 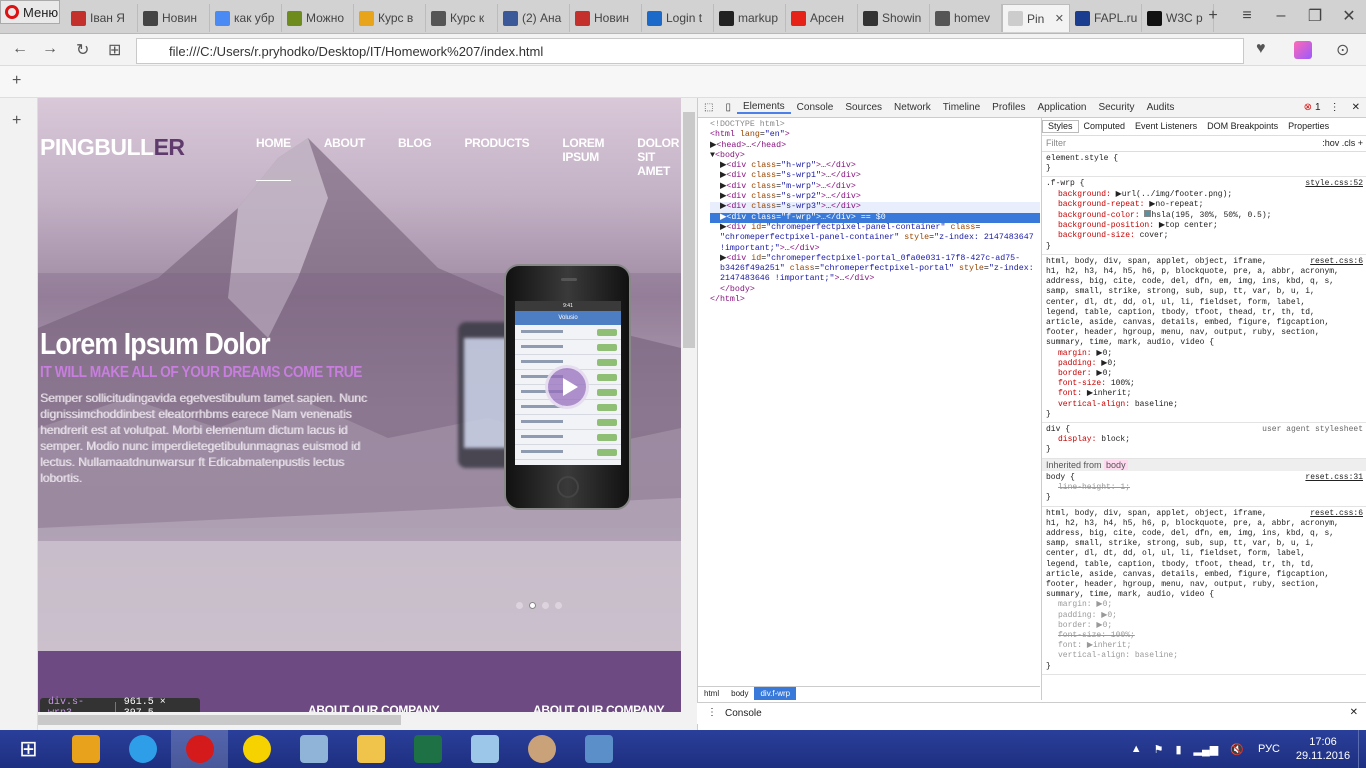 I want to click on restore-icon: ❐, so click(x=1315, y=16).